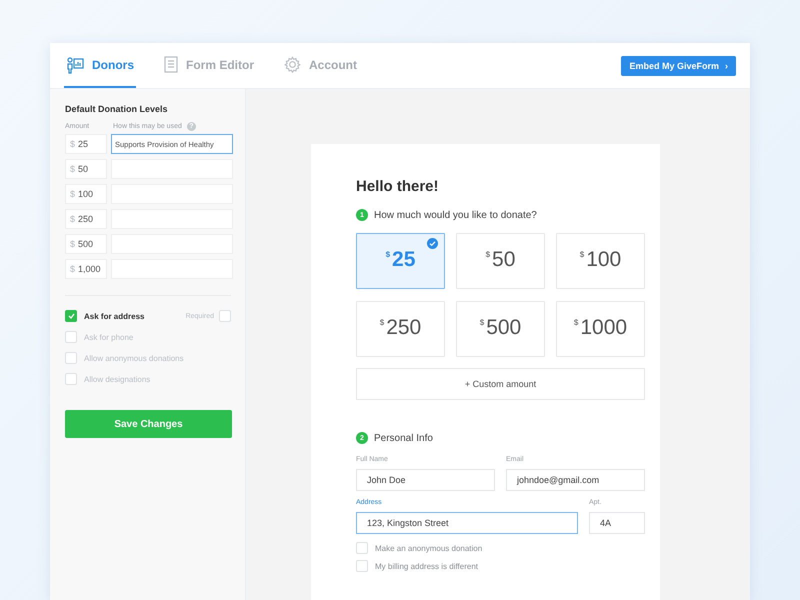 This screenshot has width=800, height=600. Describe the element at coordinates (109, 337) in the screenshot. I see `option-label: Ask for phone` at that location.